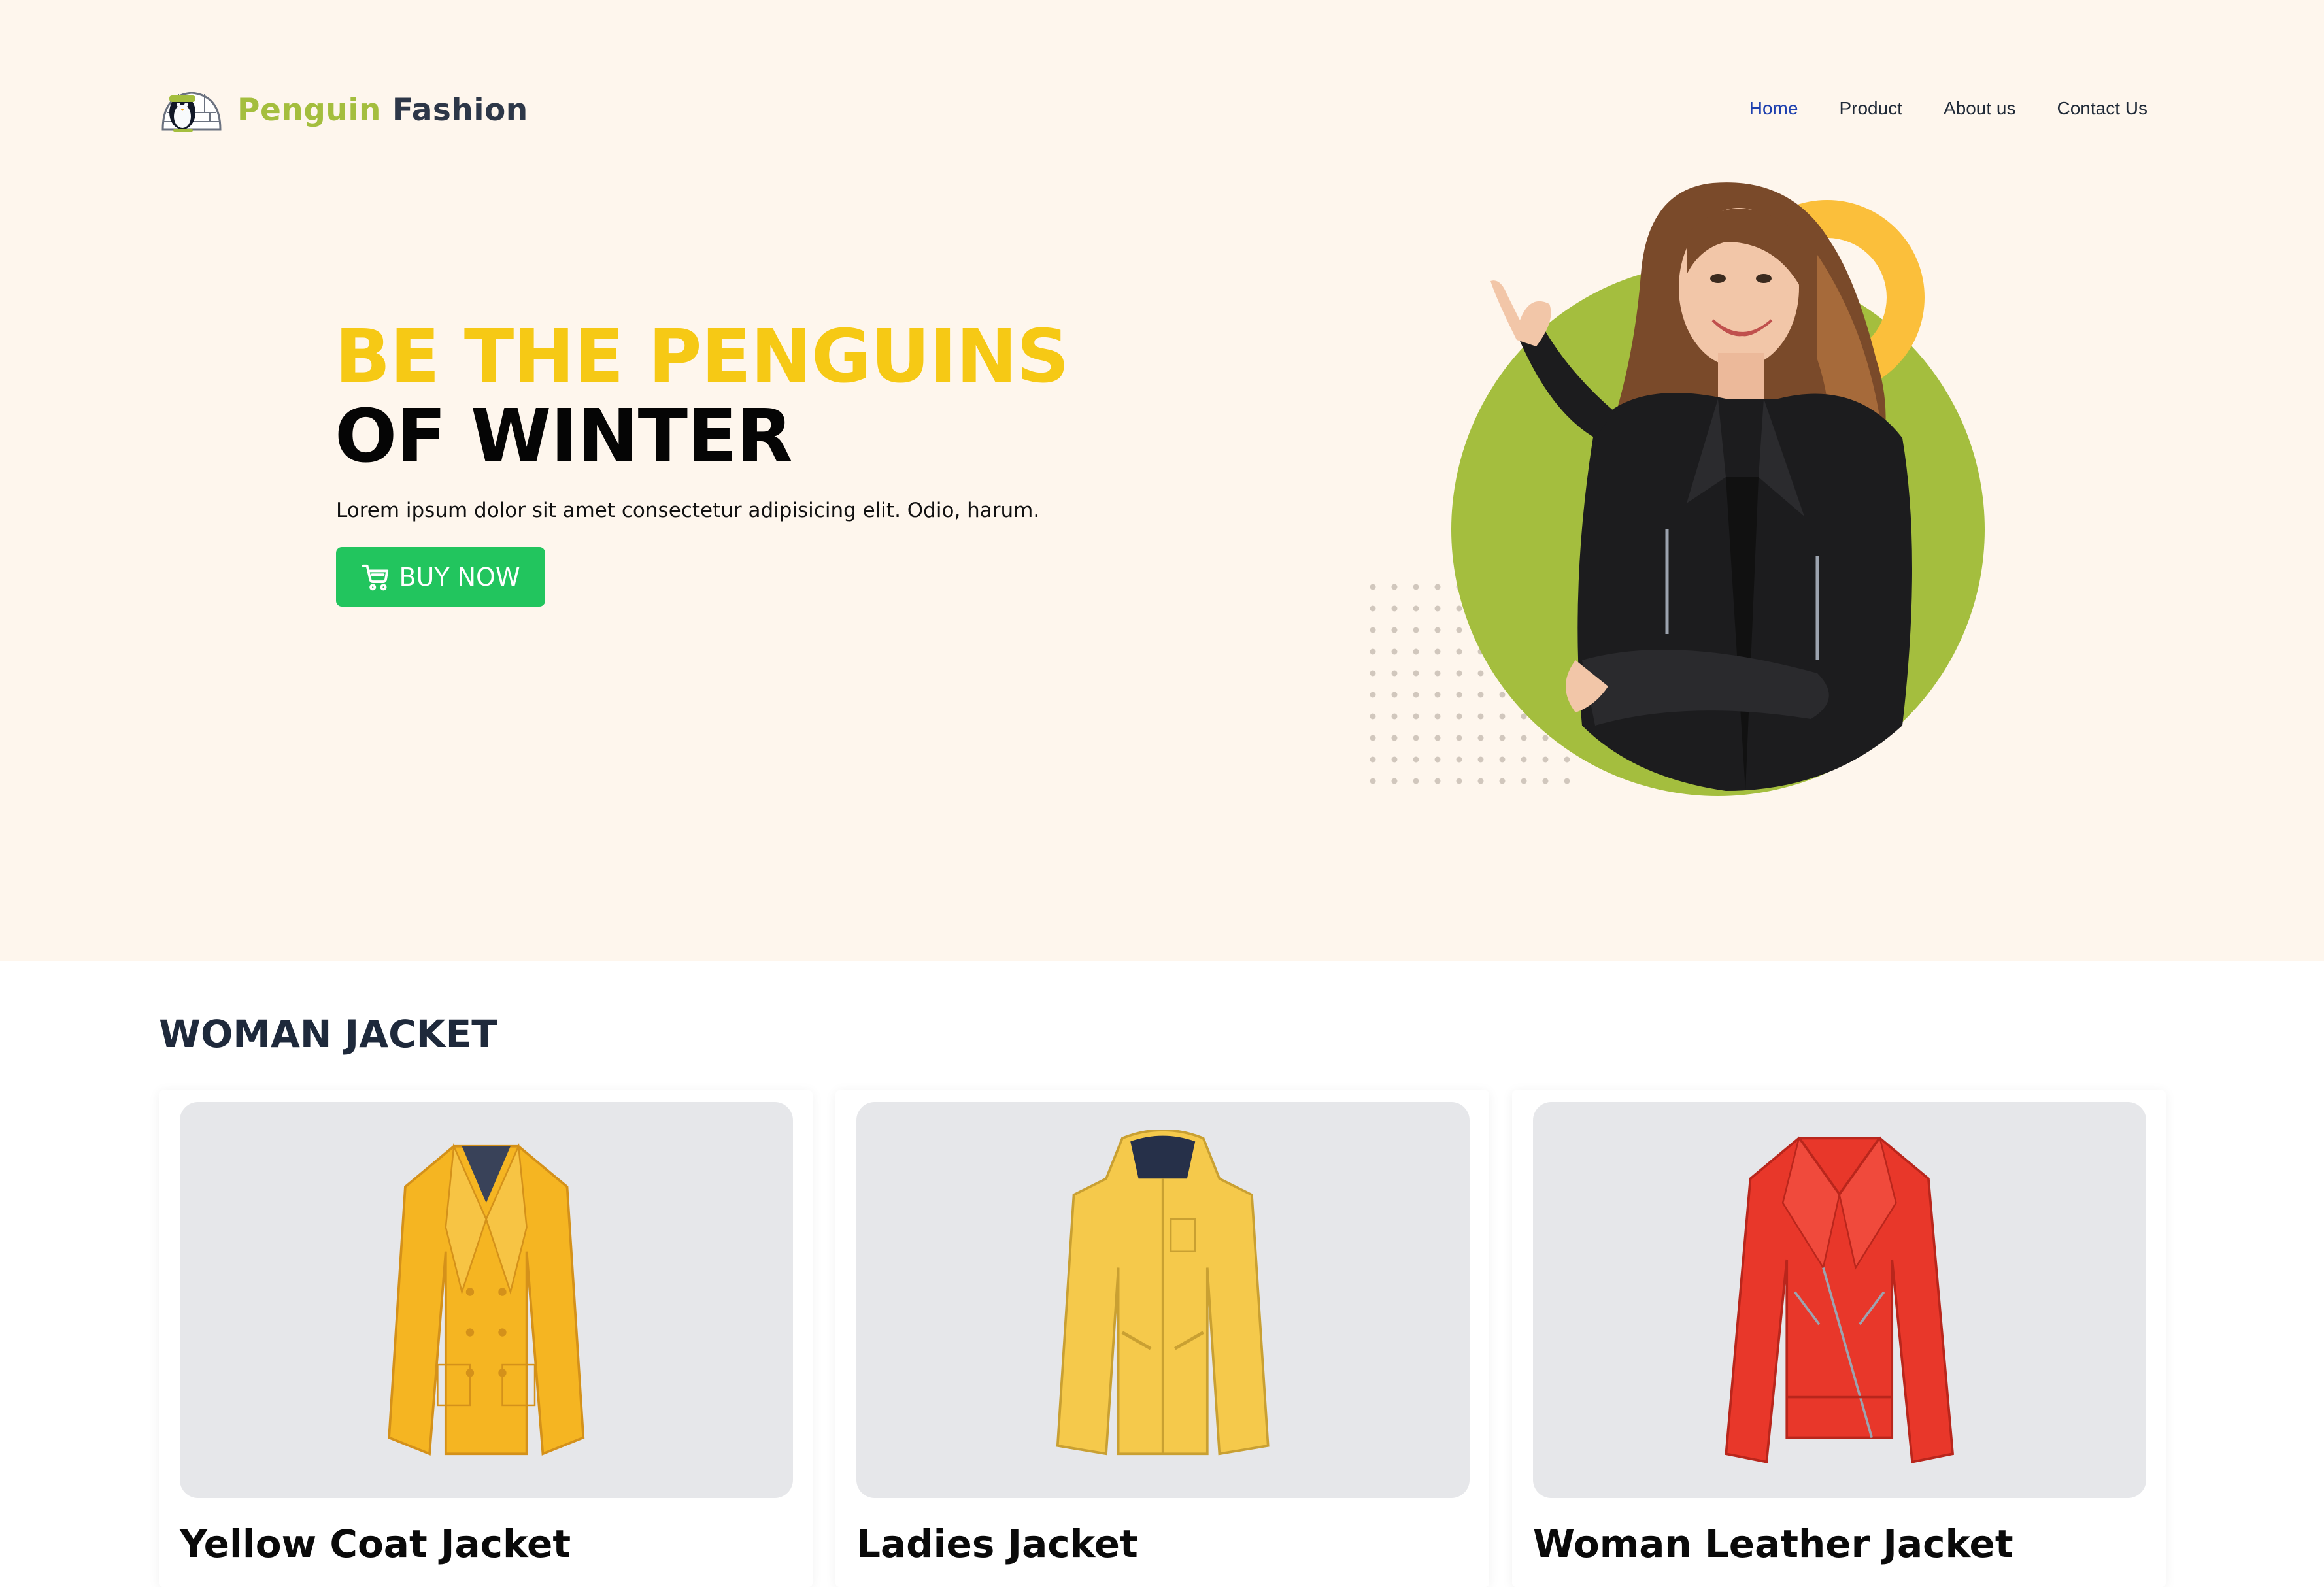 The height and width of the screenshot is (1587, 2324). I want to click on product-name: Yellow Coat Jacket, so click(376, 1544).